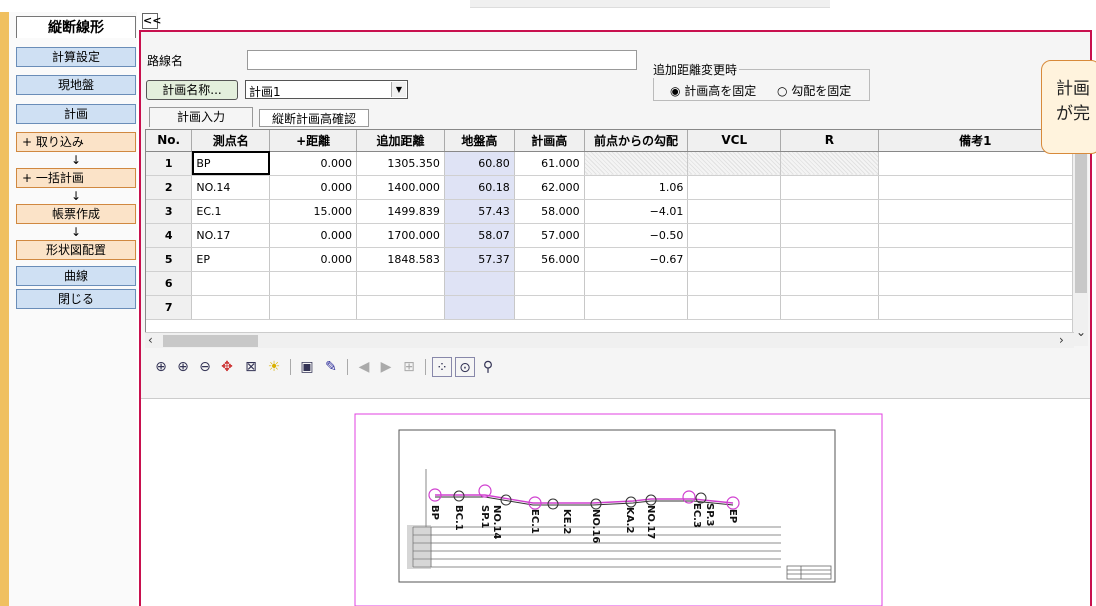 This screenshot has width=1096, height=606. I want to click on sidebar-tab-title: 縦断線形, so click(76, 27).